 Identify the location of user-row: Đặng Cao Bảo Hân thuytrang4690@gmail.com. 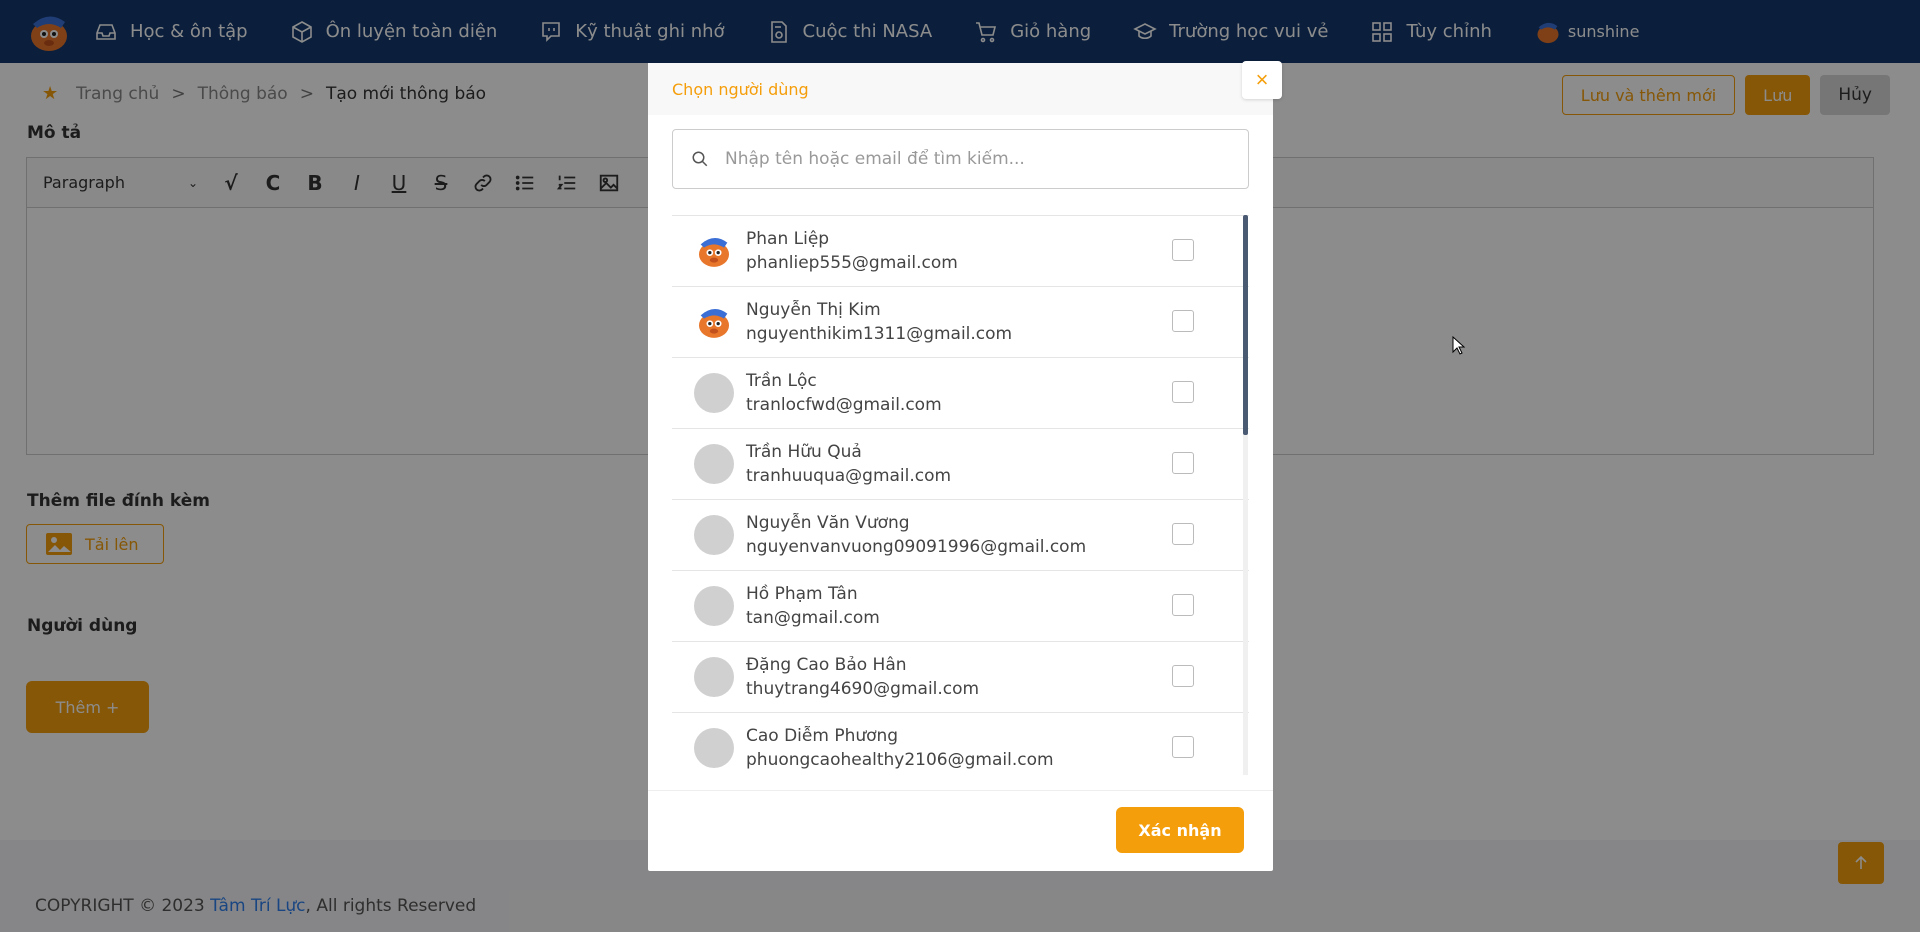
(960, 677).